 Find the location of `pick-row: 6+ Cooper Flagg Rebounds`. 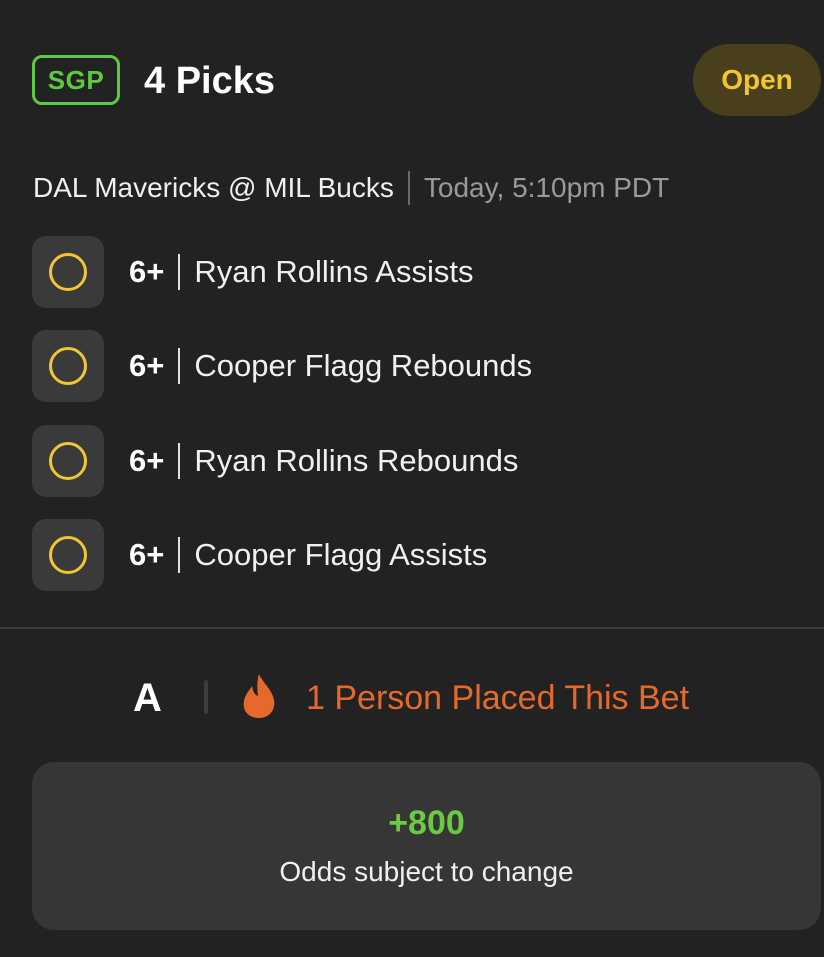

pick-row: 6+ Cooper Flagg Rebounds is located at coordinates (412, 366).